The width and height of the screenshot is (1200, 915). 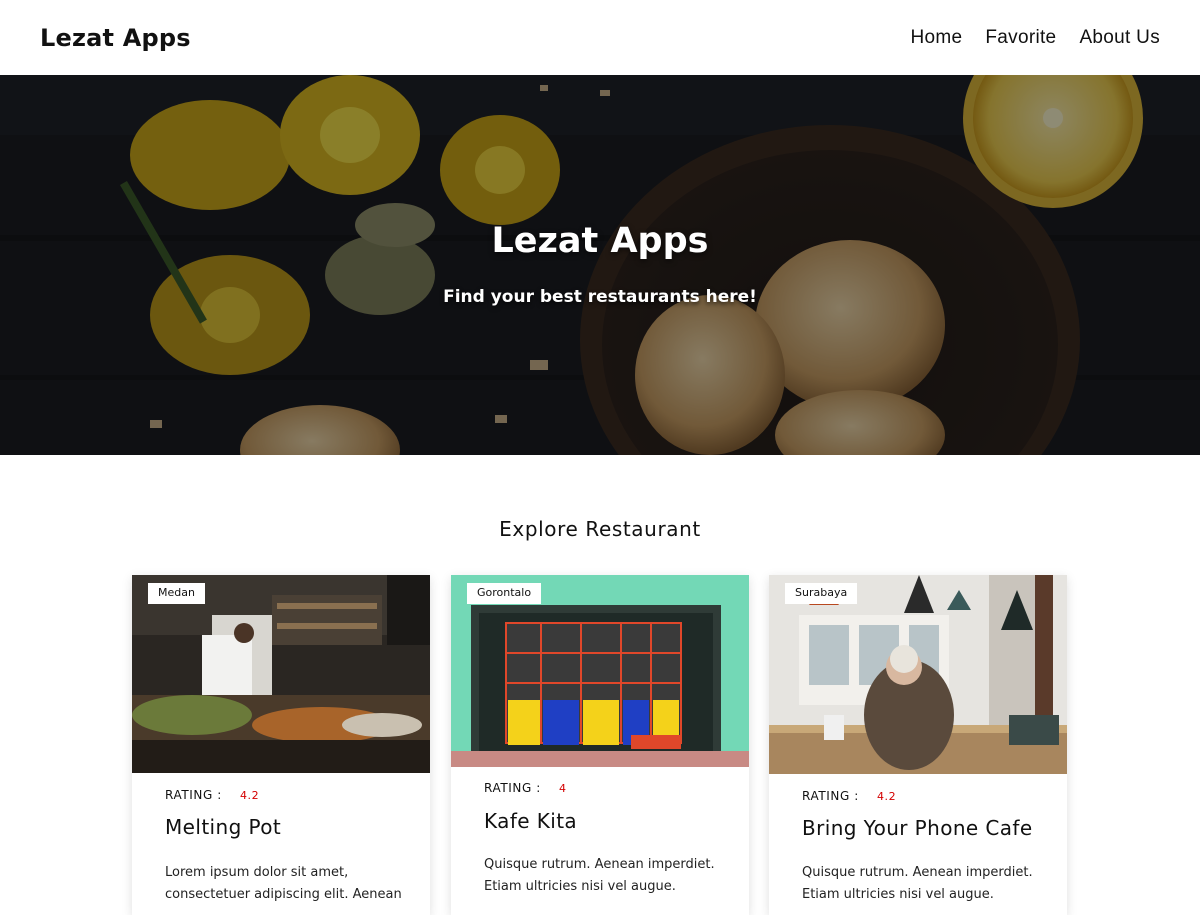 What do you see at coordinates (600, 297) in the screenshot?
I see `hero-subtitle: Find your best restaurants here!` at bounding box center [600, 297].